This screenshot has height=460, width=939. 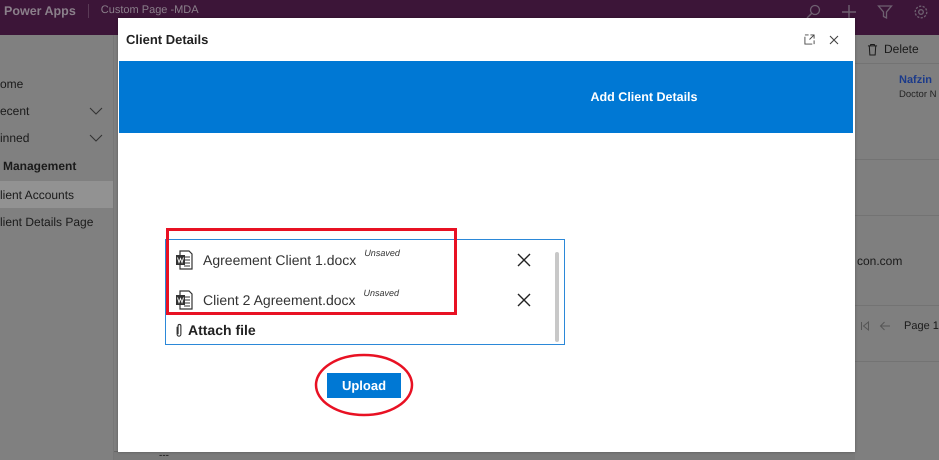 What do you see at coordinates (644, 97) in the screenshot?
I see `banner-title: Add Client Details` at bounding box center [644, 97].